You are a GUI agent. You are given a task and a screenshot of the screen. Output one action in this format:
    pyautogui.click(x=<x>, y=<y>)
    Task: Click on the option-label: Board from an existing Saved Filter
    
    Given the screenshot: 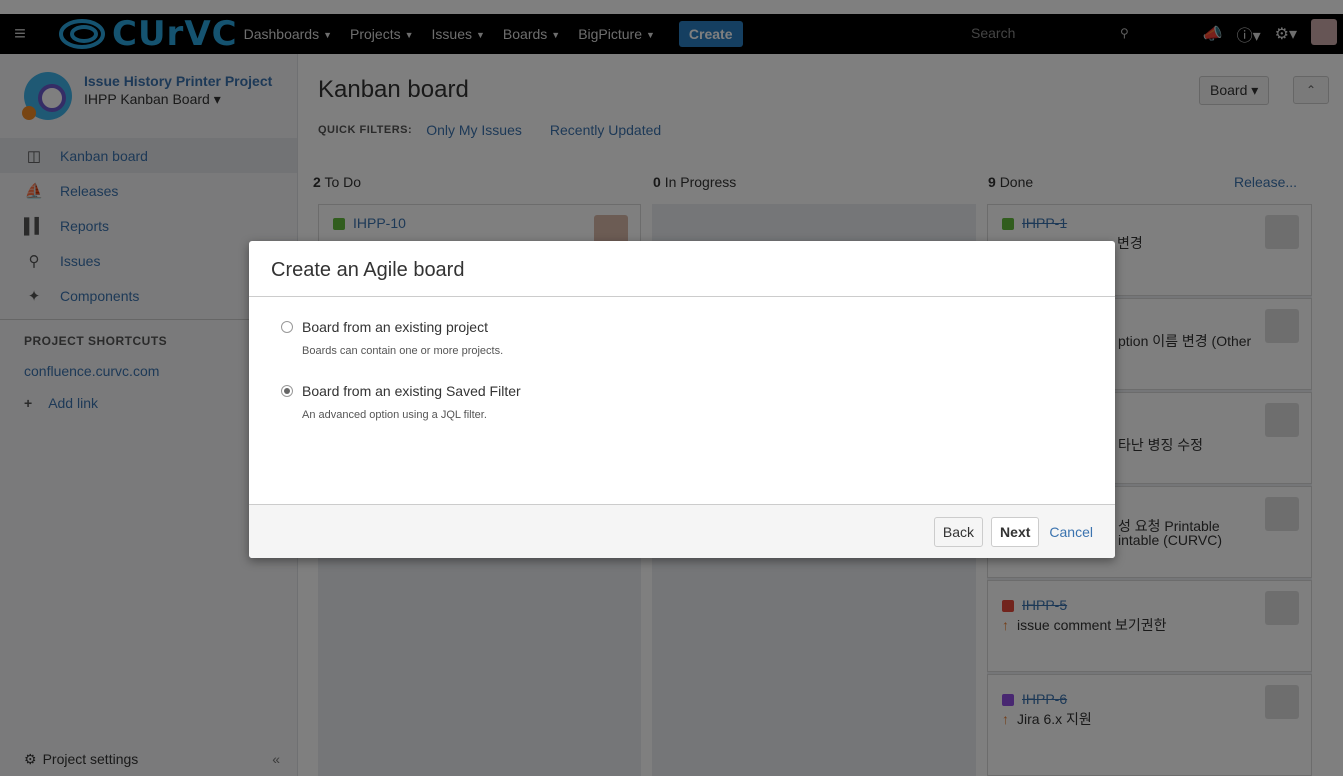 What is the action you would take?
    pyautogui.click(x=411, y=391)
    